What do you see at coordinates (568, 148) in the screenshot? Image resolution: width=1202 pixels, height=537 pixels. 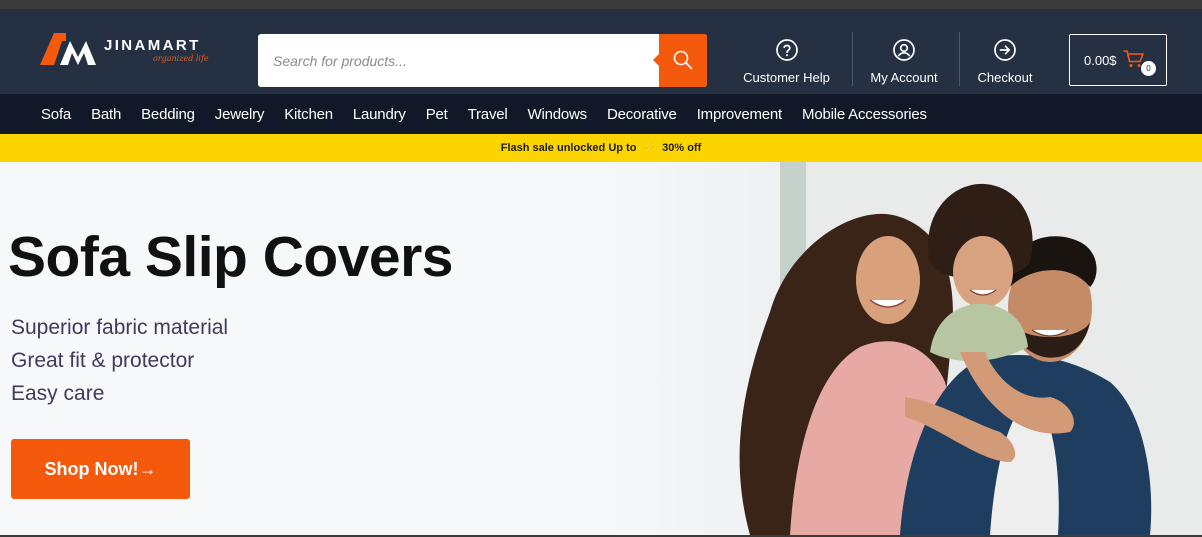 I see `flash-sale-text: Flash sale unlocked Up to` at bounding box center [568, 148].